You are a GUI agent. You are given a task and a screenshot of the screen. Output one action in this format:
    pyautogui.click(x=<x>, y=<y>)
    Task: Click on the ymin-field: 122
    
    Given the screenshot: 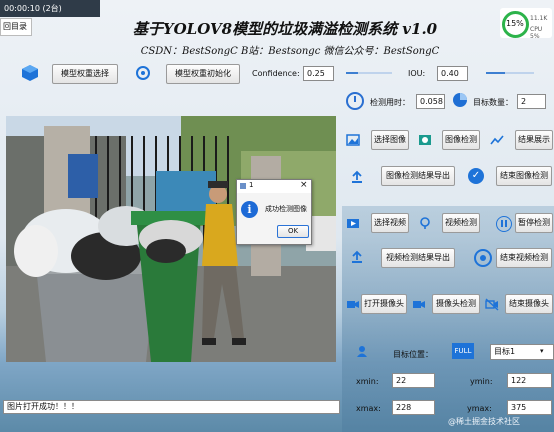 What is the action you would take?
    pyautogui.click(x=529, y=380)
    